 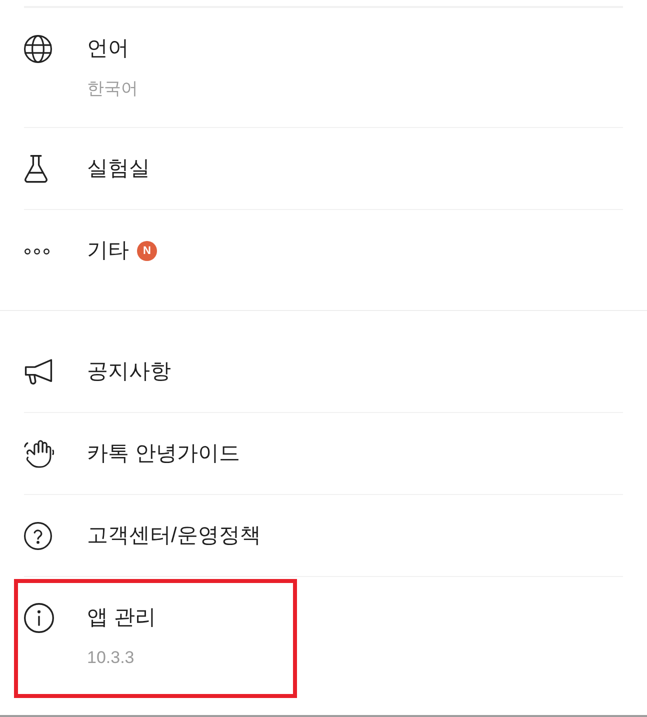 I want to click on menu-item-label: 언어, so click(x=108, y=49).